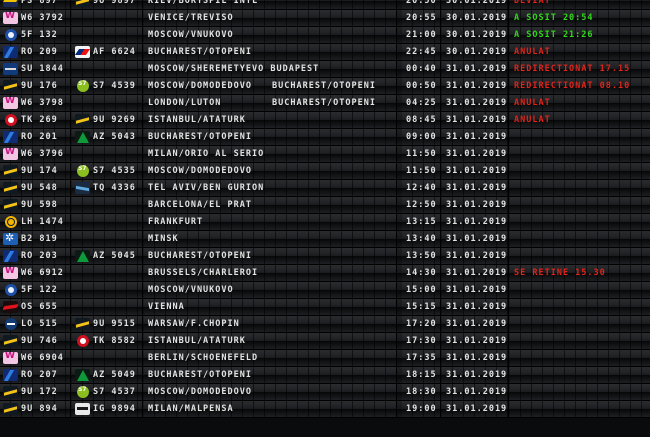 This screenshot has width=650, height=437. Describe the element at coordinates (114, 120) in the screenshot. I see `codeshare-code: 9U 9269` at that location.